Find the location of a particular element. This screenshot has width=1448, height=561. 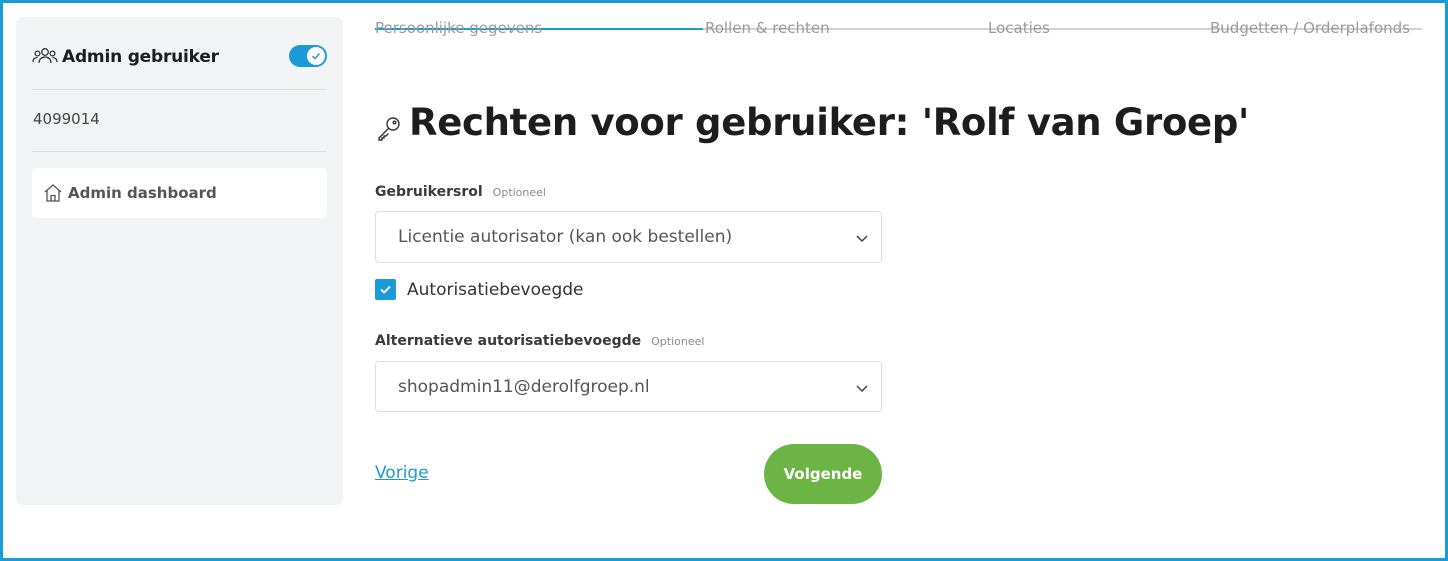

previous-link: Vorige is located at coordinates (402, 473).